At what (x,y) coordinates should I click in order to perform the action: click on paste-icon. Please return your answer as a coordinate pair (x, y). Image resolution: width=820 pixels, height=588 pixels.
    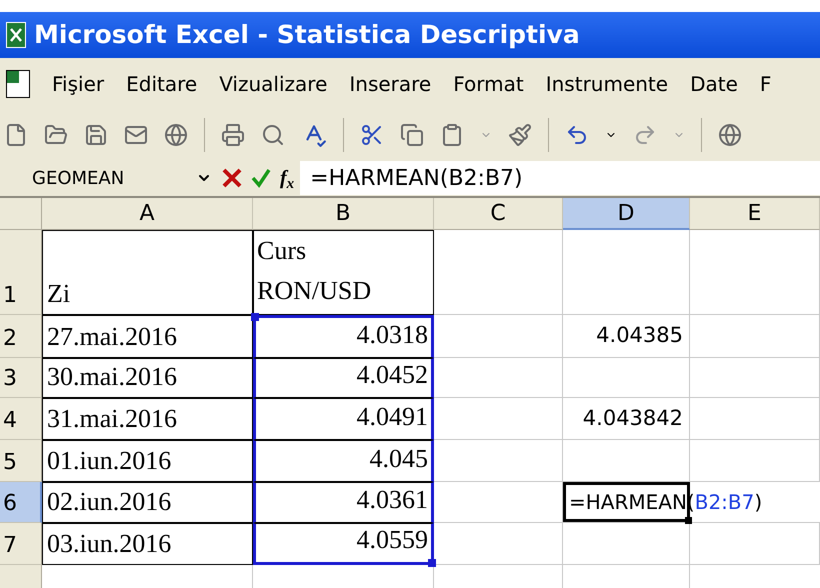
    Looking at the image, I should click on (452, 135).